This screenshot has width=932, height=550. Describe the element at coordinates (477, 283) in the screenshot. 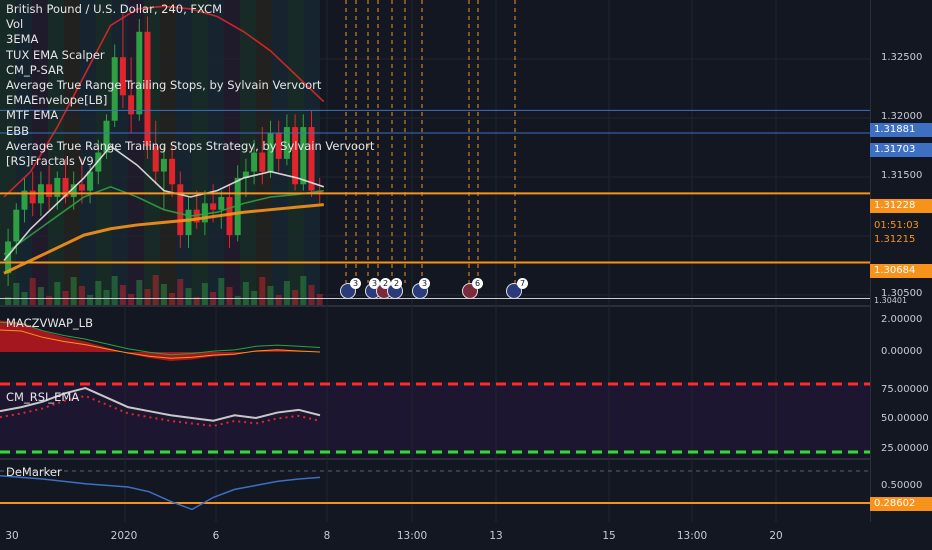

I see `event-count: 6` at that location.